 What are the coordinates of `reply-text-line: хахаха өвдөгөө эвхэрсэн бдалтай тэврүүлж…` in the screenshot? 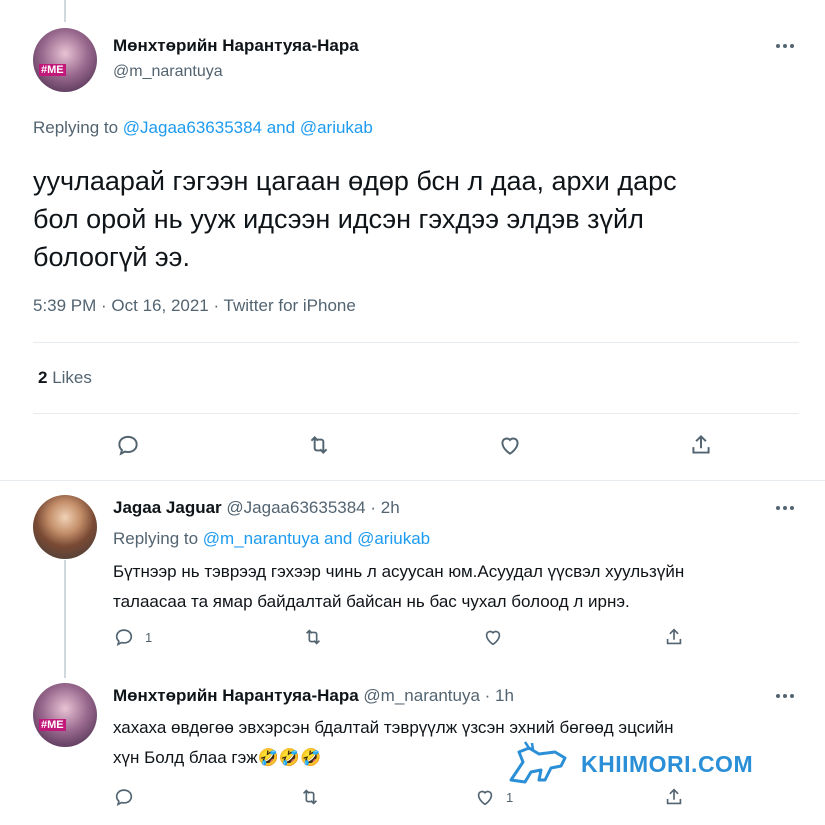 It's located at (393, 727).